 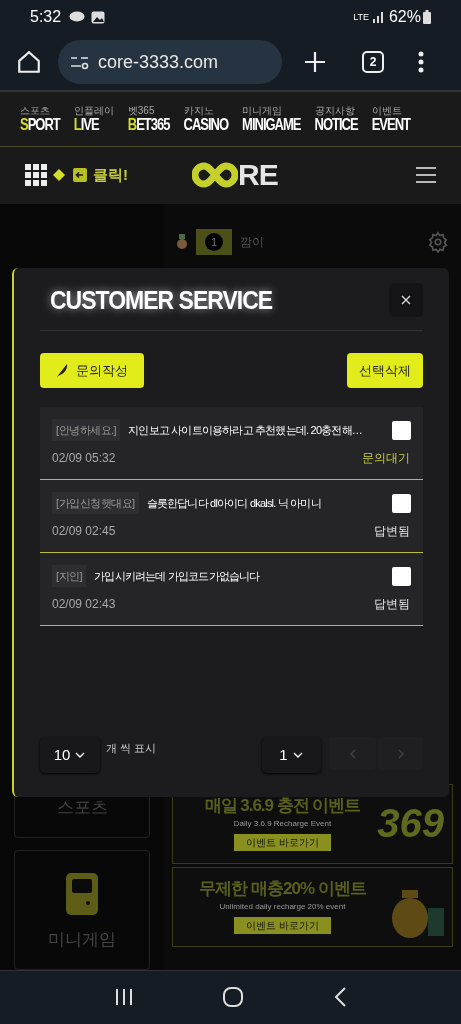 I want to click on diamond-icon, so click(x=59, y=175).